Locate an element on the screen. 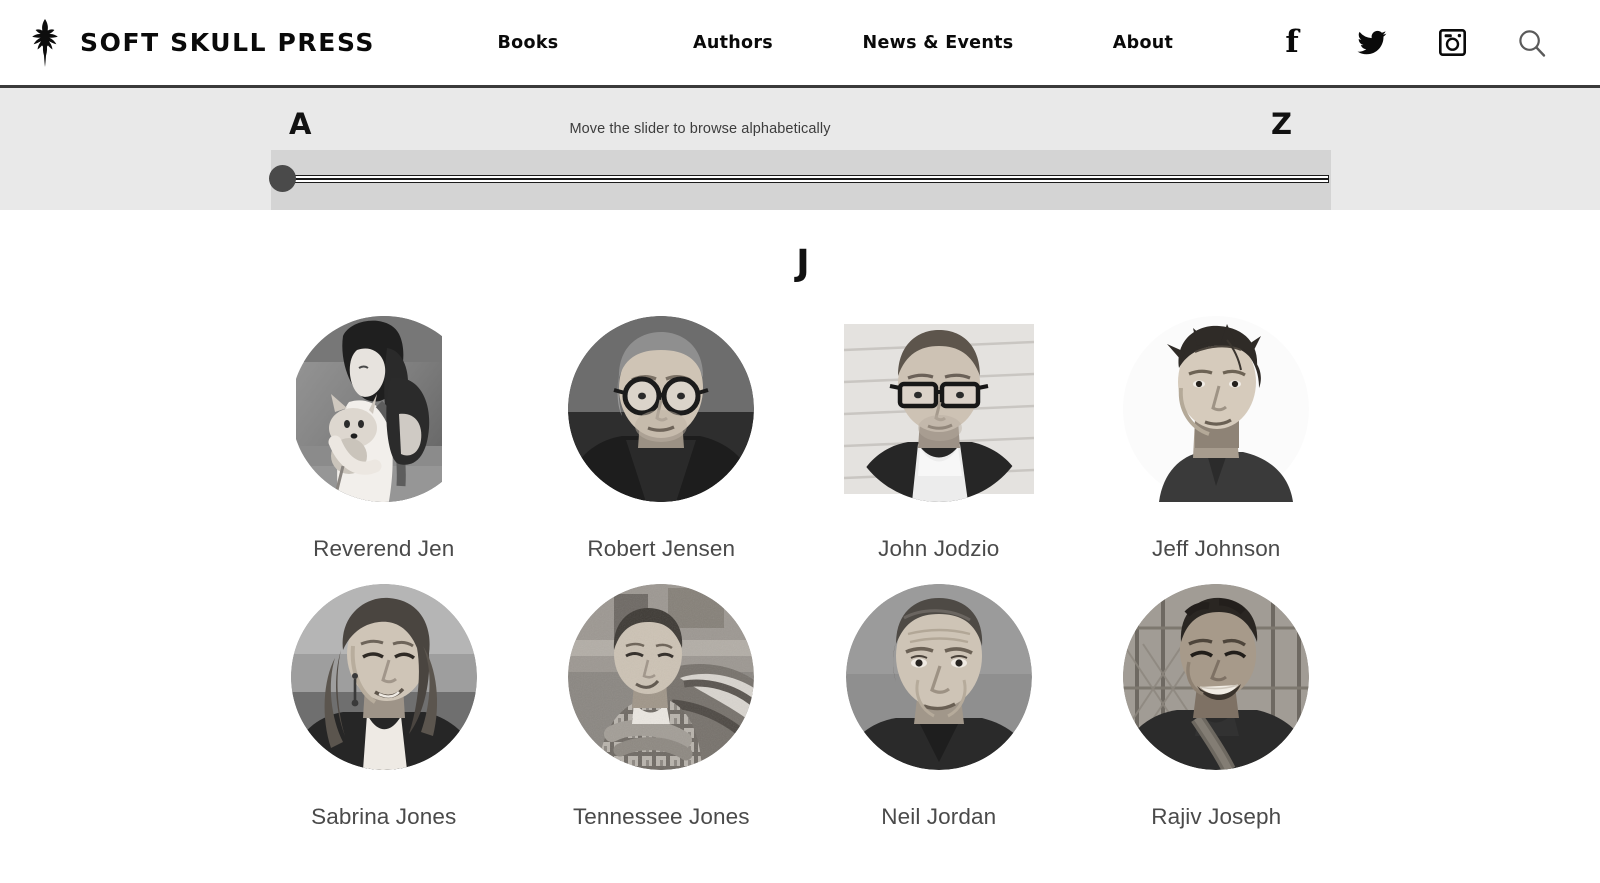 This screenshot has height=883, width=1600. instagram-icon is located at coordinates (1452, 43).